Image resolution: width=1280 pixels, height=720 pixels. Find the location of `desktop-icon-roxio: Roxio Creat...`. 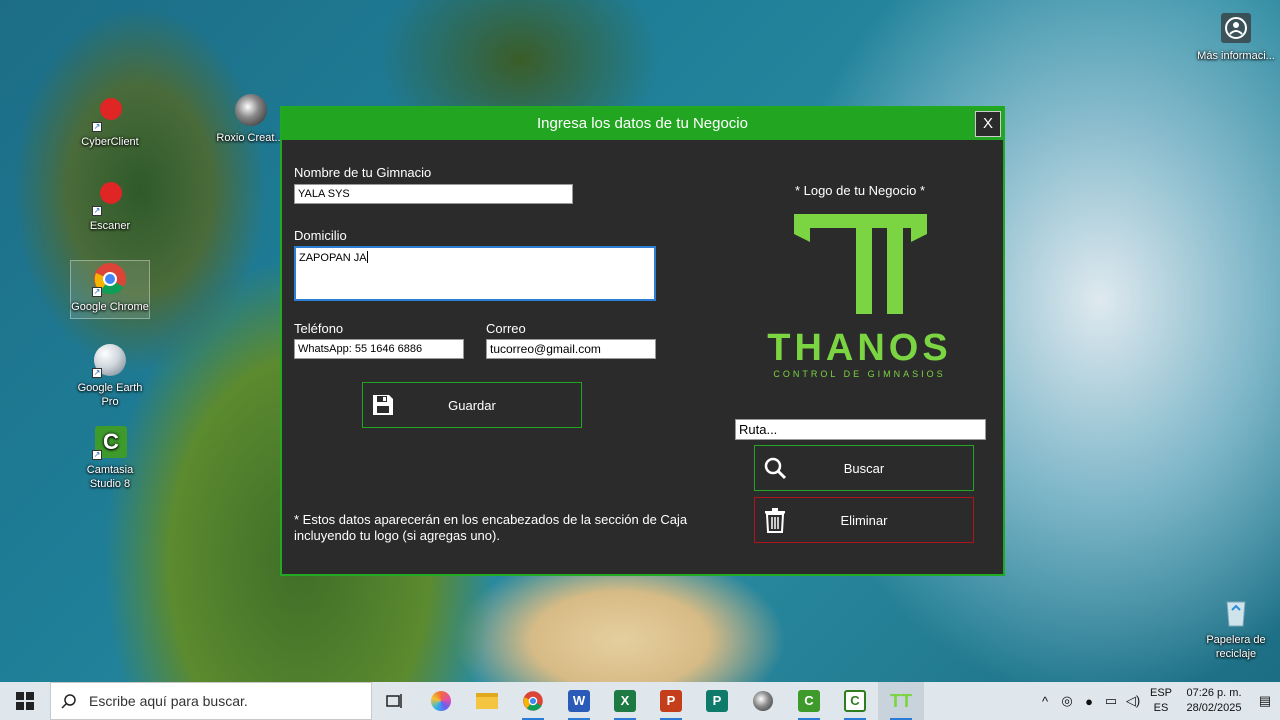

desktop-icon-roxio: Roxio Creat... is located at coordinates (250, 118).